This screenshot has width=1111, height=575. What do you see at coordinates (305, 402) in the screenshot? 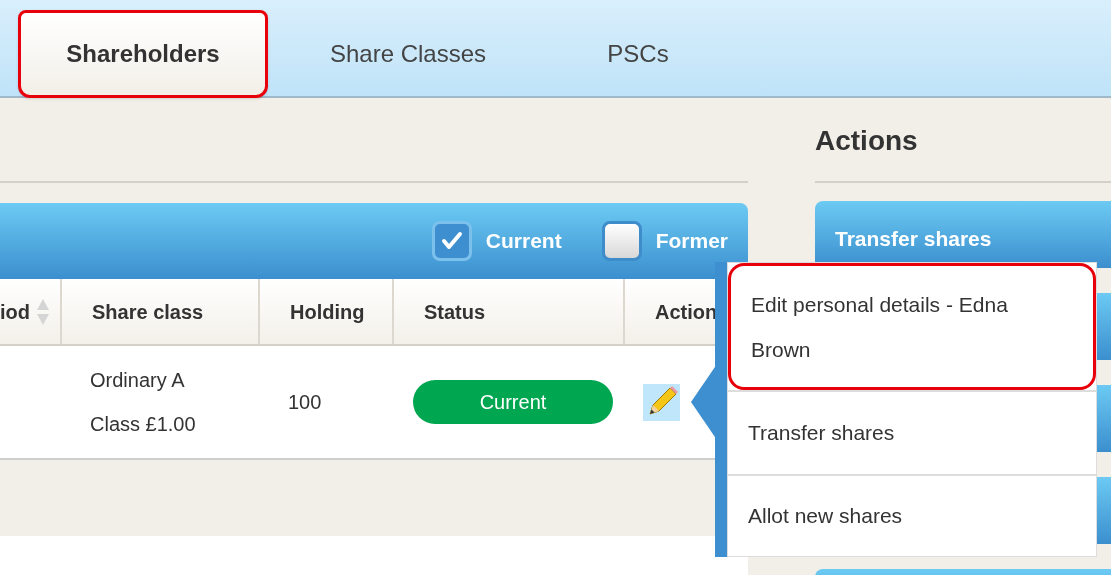
I see `table-cell: 100` at bounding box center [305, 402].